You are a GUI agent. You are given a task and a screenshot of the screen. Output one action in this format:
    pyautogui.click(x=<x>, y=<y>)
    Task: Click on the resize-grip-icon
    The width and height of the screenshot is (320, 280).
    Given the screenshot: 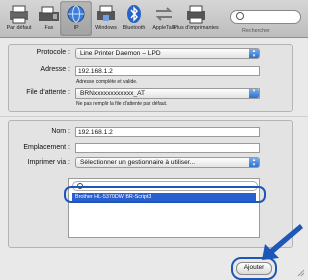 What is the action you would take?
    pyautogui.click(x=301, y=273)
    